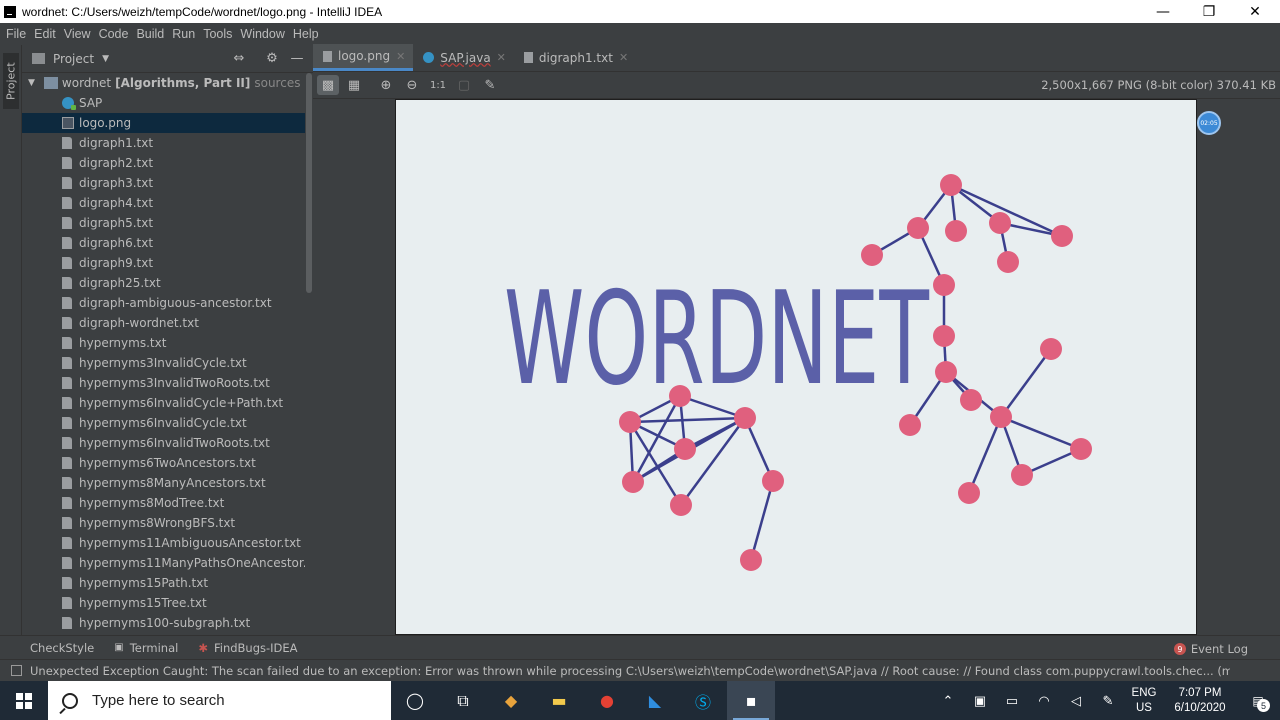  Describe the element at coordinates (272, 59) in the screenshot. I see `gear-icon: ⚙` at that location.